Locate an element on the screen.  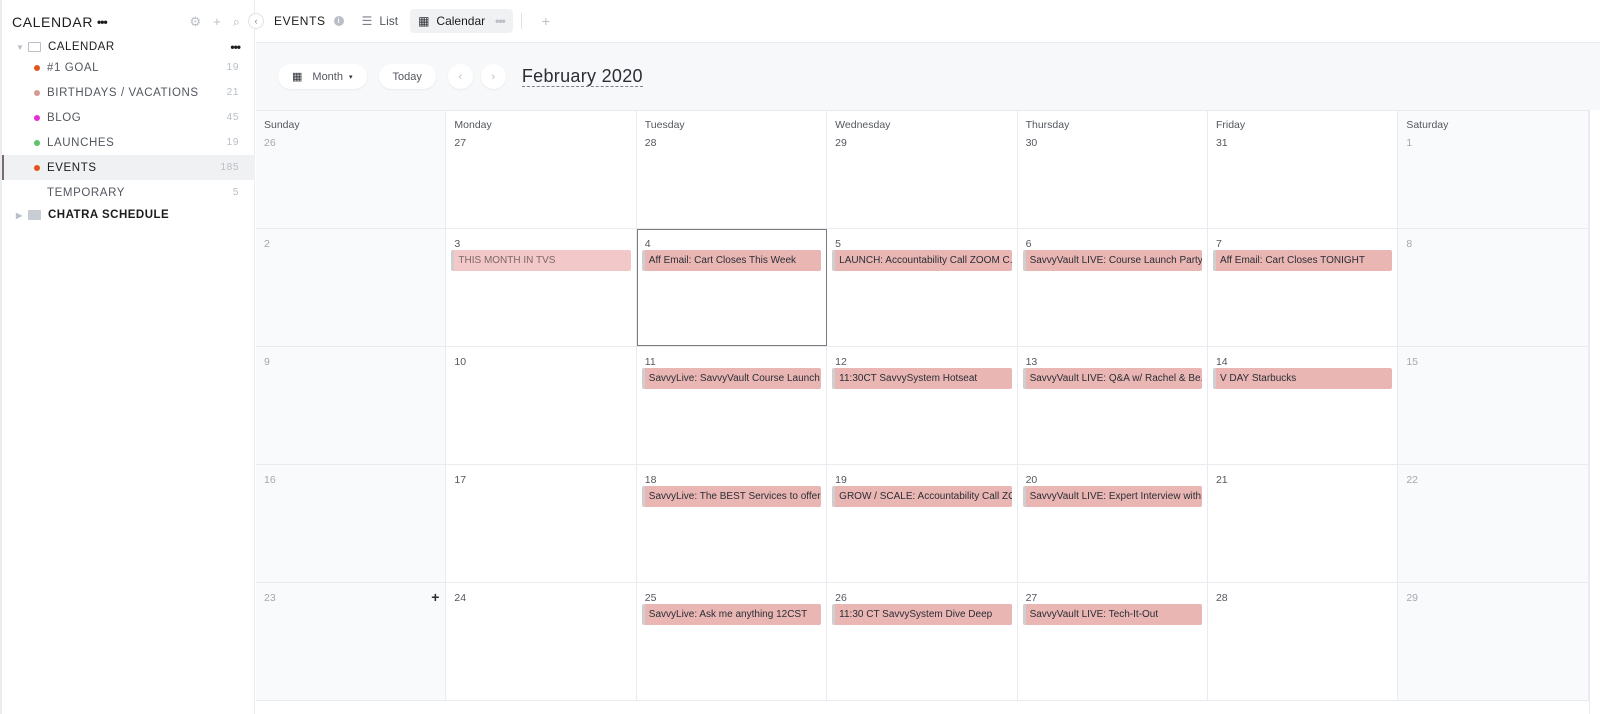
calendar-day-cell: 23 + is located at coordinates (351, 641).